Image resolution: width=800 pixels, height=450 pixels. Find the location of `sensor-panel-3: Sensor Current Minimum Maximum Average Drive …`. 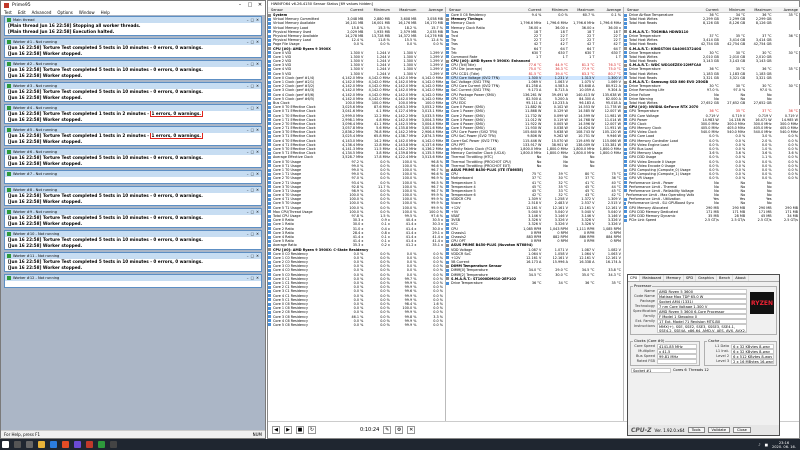

sensor-panel-3: Sensor Current Minimum Maximum Average Drive … is located at coordinates (712, 132).